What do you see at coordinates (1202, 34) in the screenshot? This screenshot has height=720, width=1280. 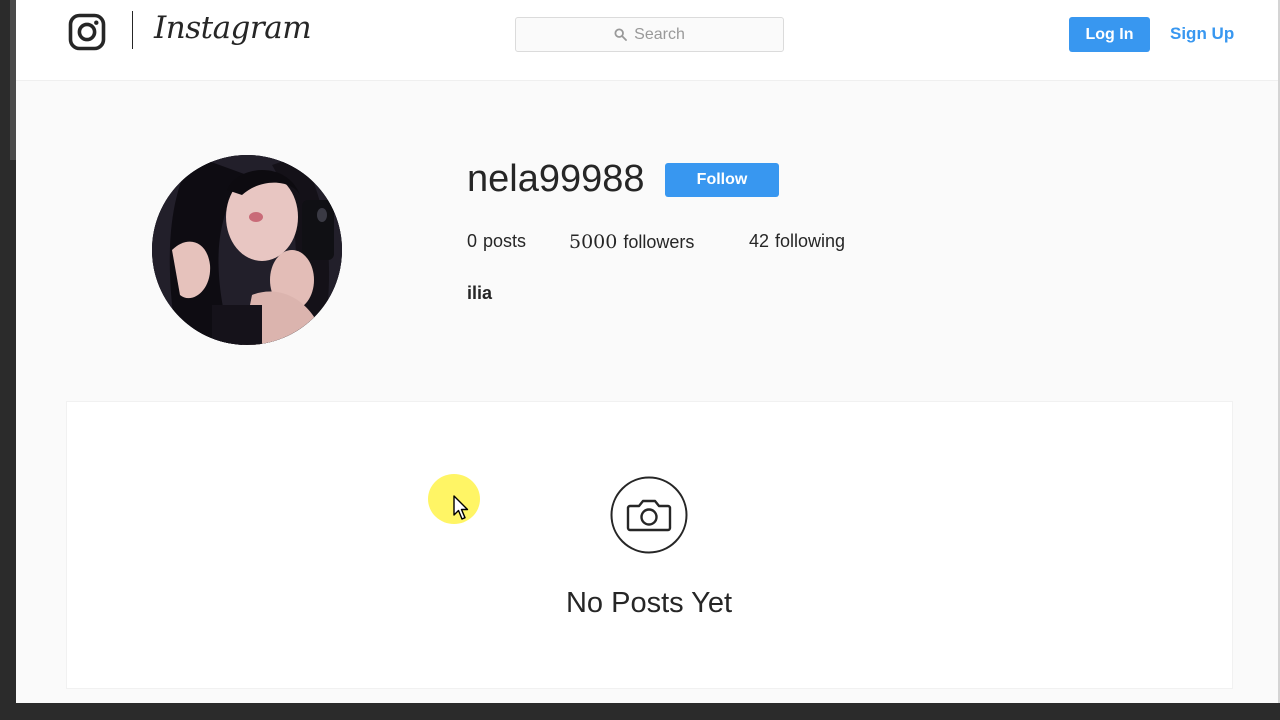 I see `signup-link: Sign Up` at bounding box center [1202, 34].